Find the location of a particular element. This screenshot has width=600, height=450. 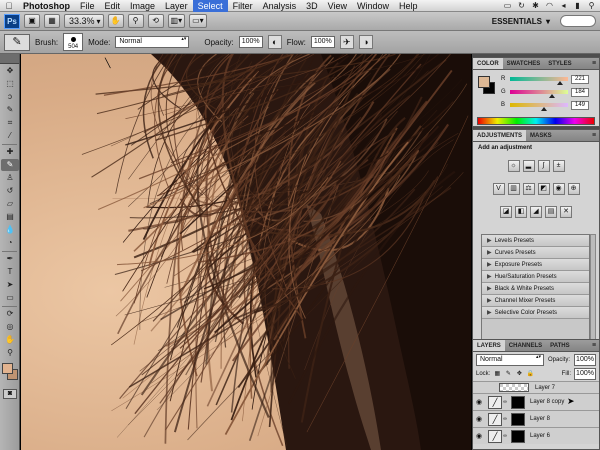

layer-row: ◉ ╱ ∞ Layer 6 is located at coordinates (536, 435).